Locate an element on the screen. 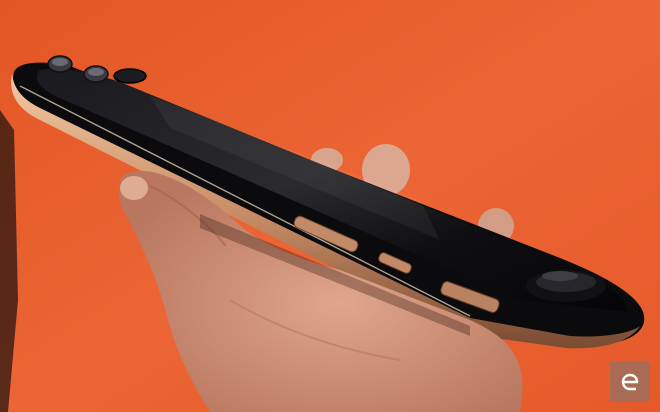 This screenshot has height=412, width=660. thumbnail is located at coordinates (134, 188).